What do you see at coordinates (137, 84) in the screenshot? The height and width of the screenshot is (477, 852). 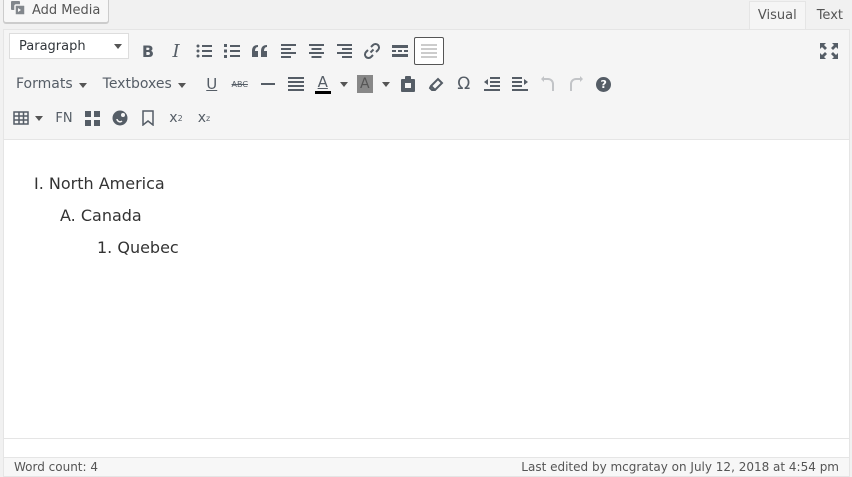 I see `textboxes-label: Textboxes` at bounding box center [137, 84].